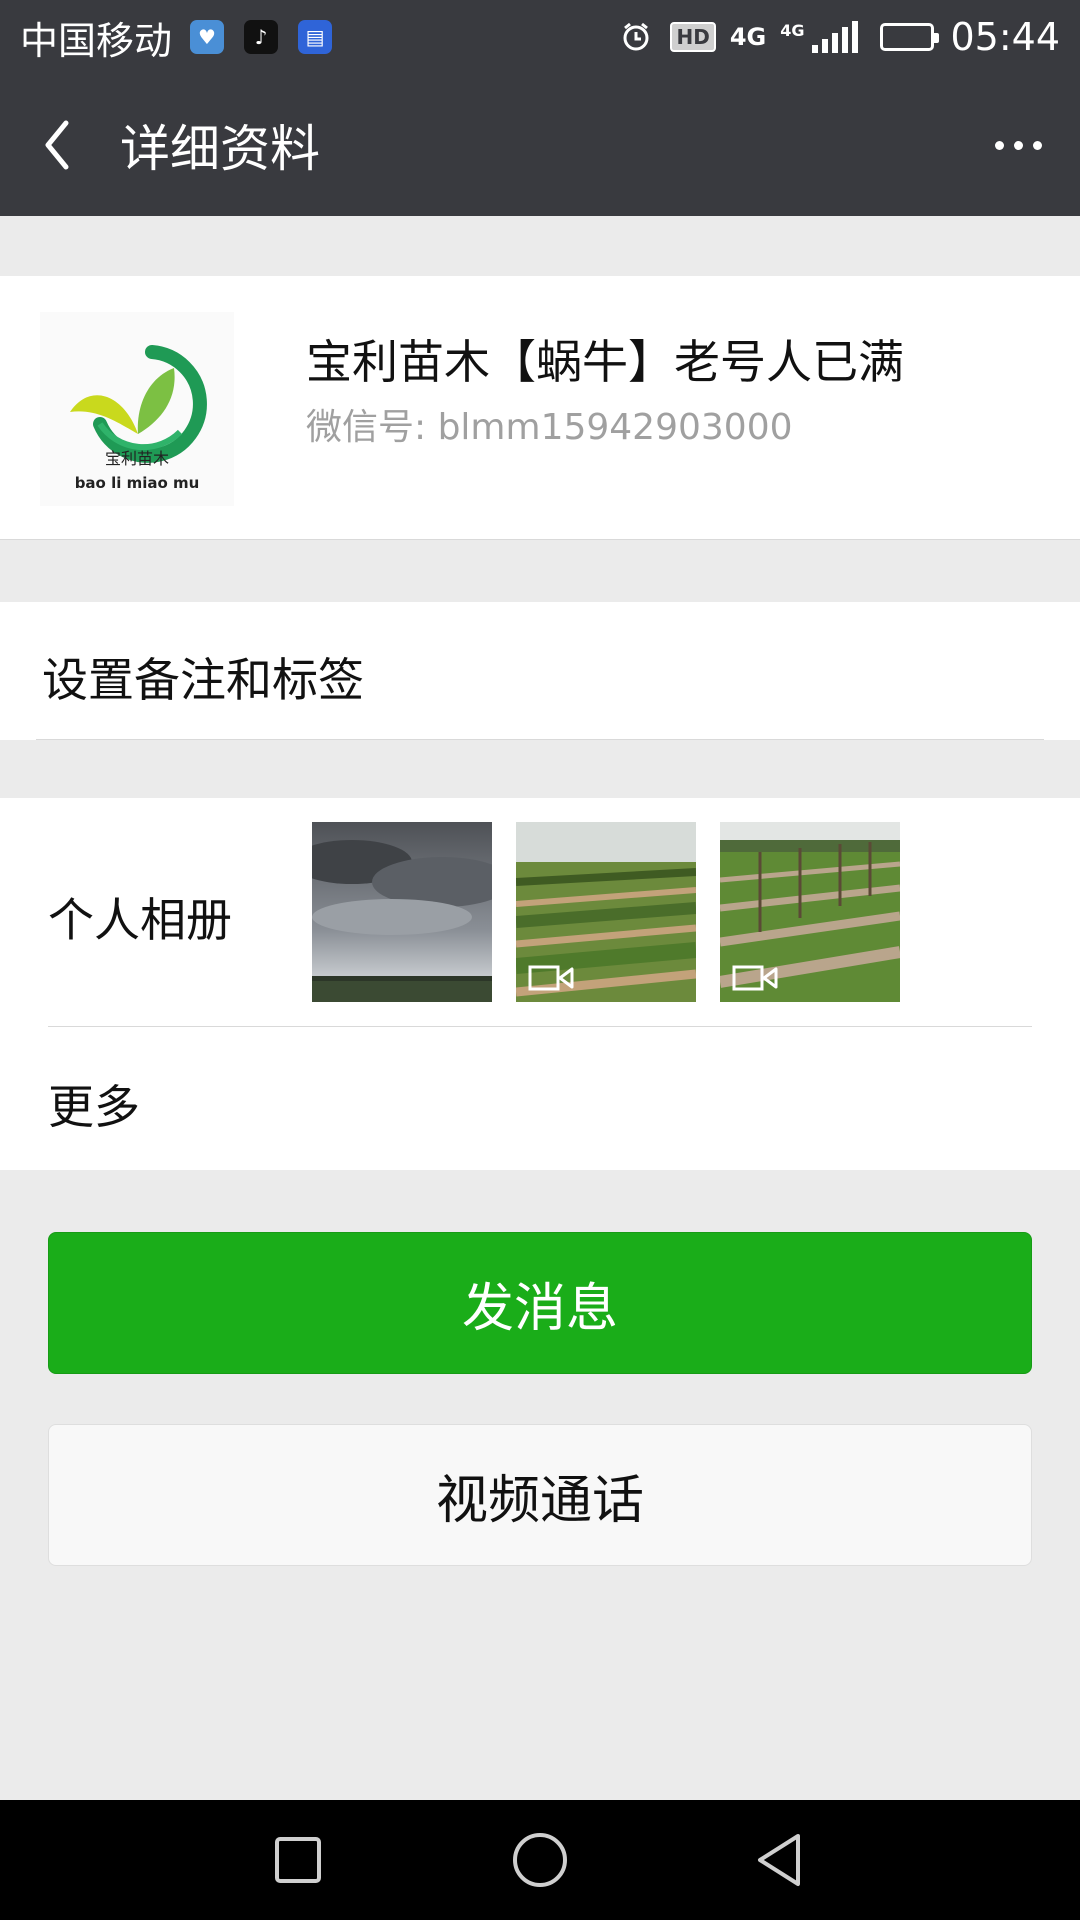 This screenshot has width=1080, height=1920. Describe the element at coordinates (137, 483) in the screenshot. I see `avatar-en-text: bao li miao mu` at that location.